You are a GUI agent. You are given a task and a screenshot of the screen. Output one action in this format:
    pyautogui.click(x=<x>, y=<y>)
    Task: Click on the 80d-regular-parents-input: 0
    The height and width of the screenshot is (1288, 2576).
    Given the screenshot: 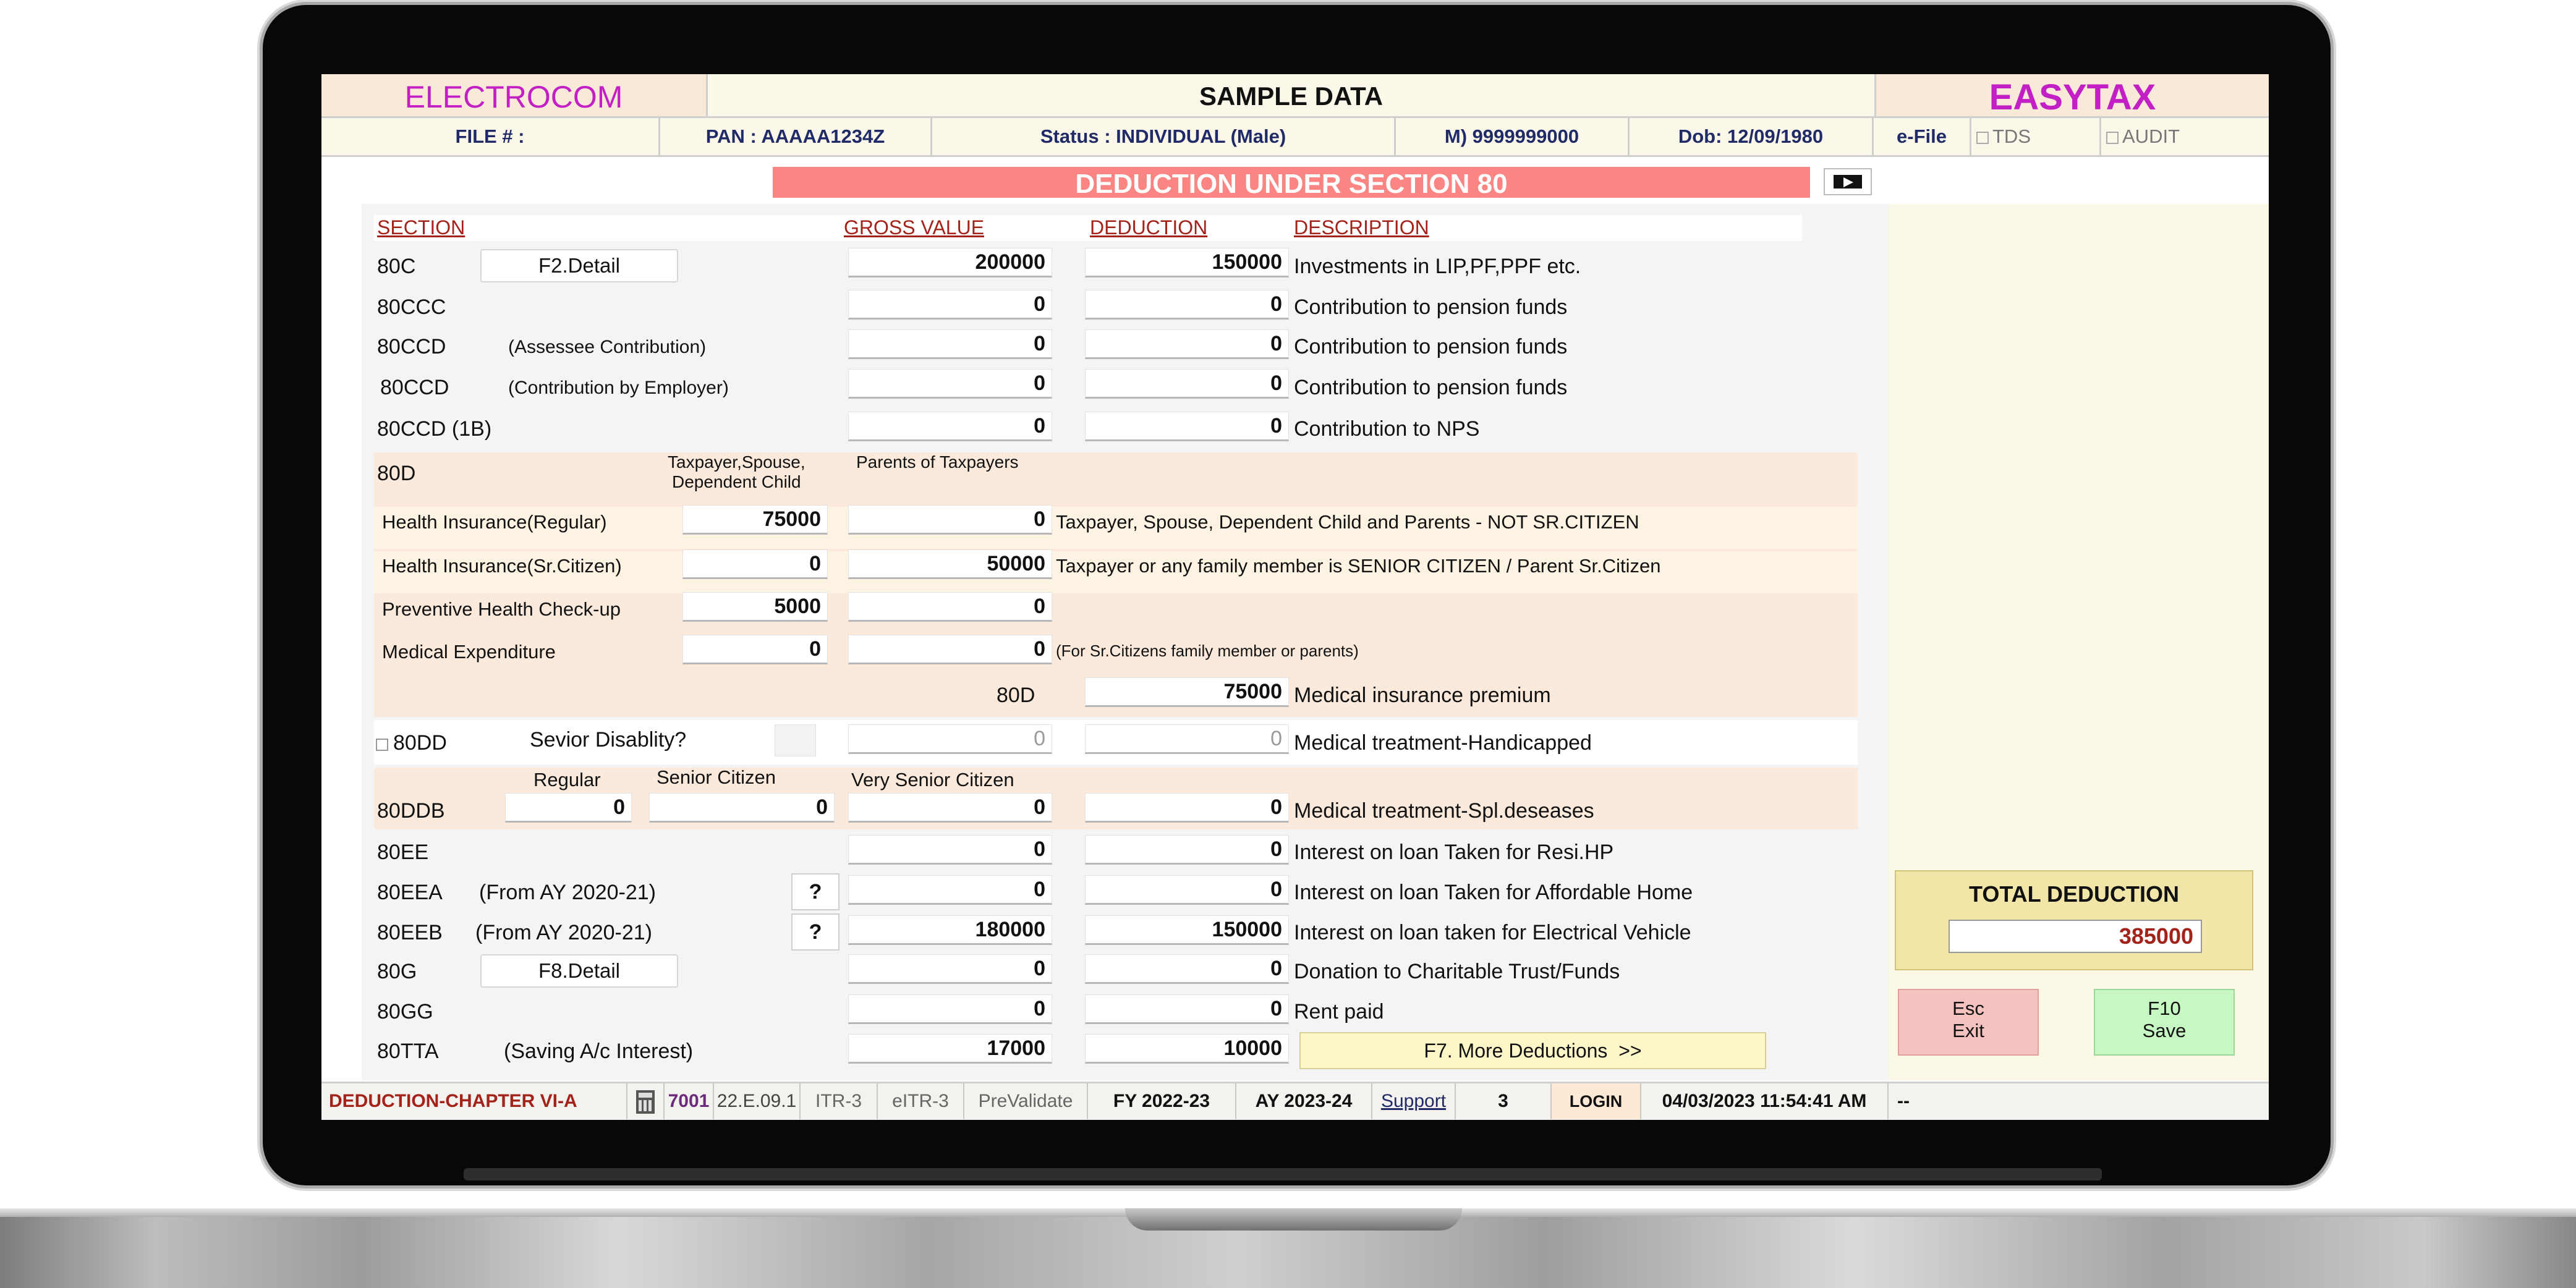 What is the action you would take?
    pyautogui.click(x=950, y=520)
    